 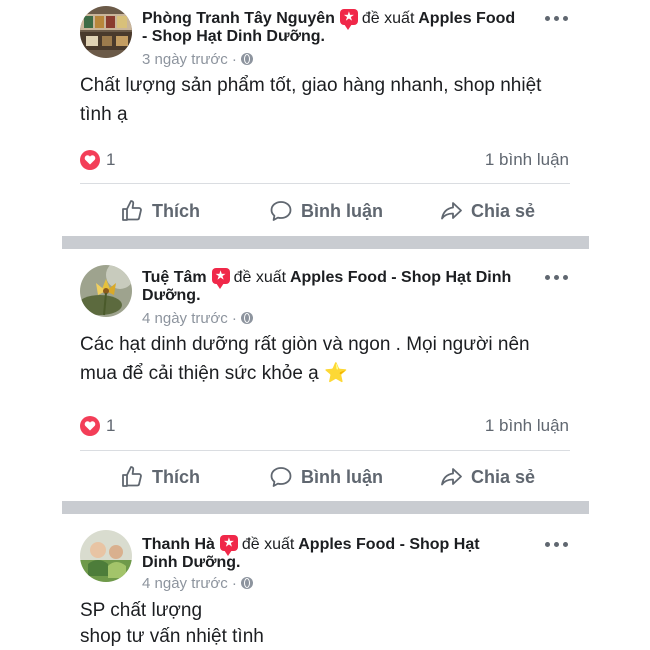 I want to click on page-name-continued: - Shop Hạt Dinh Dưỡng., so click(x=233, y=36).